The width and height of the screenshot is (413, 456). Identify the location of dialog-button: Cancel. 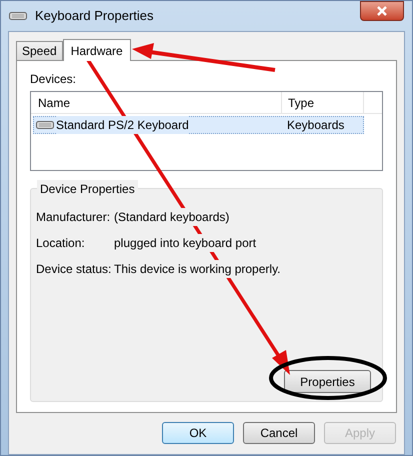
(279, 433).